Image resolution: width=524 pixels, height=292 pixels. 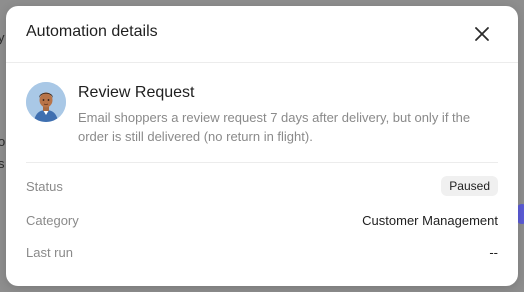 I want to click on close-button, so click(x=482, y=34).